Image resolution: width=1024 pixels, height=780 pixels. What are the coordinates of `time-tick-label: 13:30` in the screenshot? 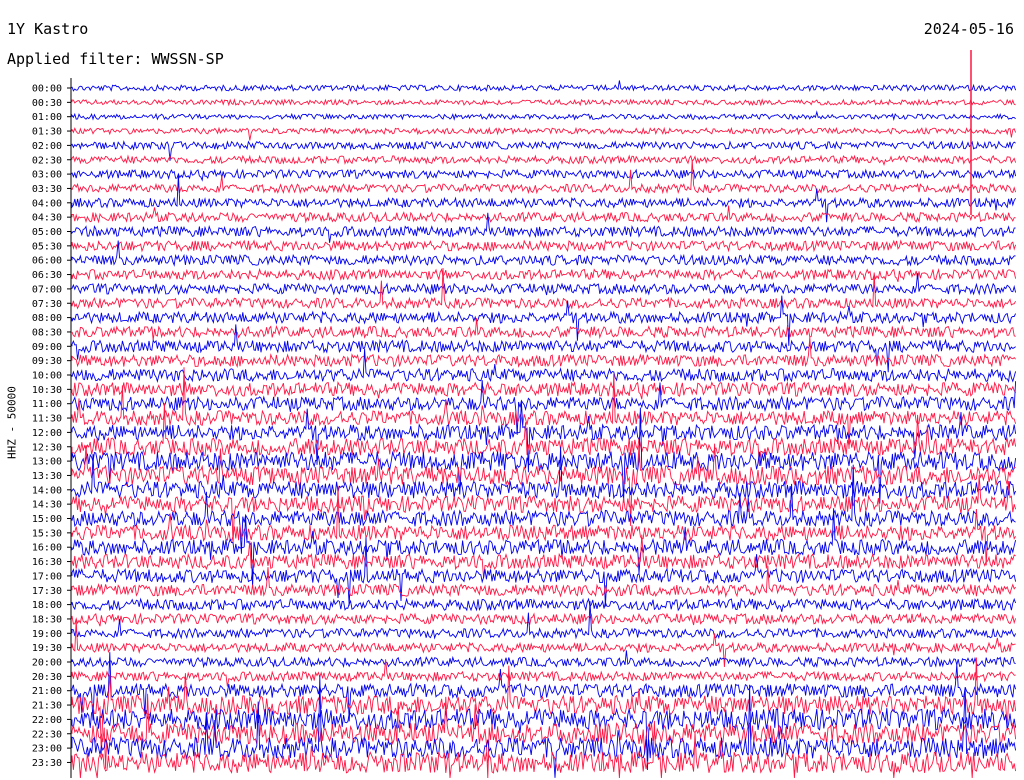 It's located at (47, 476).